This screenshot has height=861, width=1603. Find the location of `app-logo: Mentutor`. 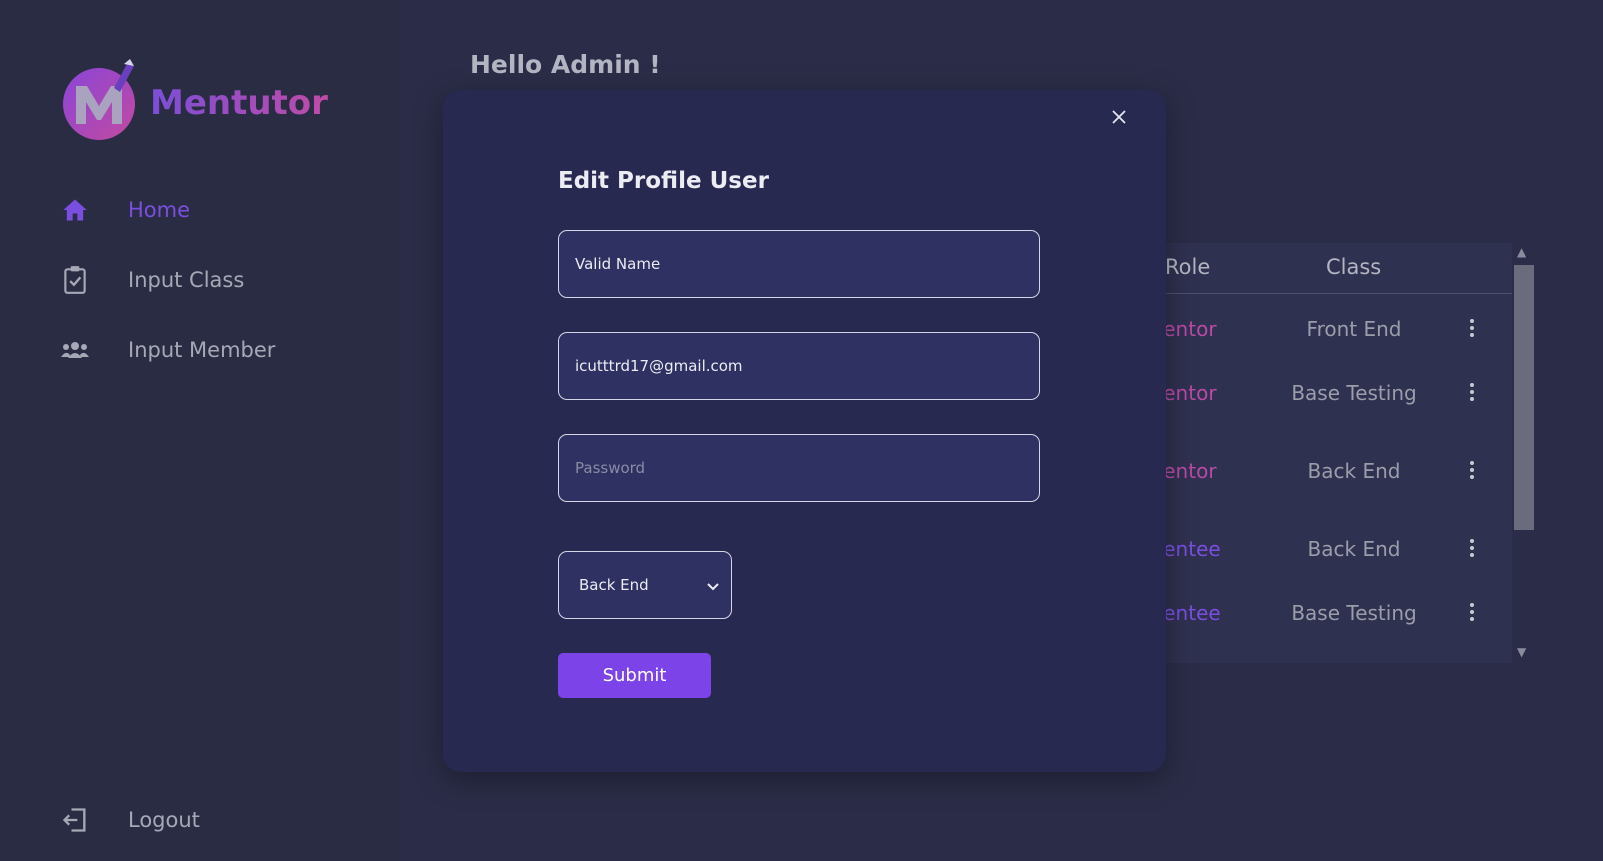

app-logo: Mentutor is located at coordinates (195, 100).